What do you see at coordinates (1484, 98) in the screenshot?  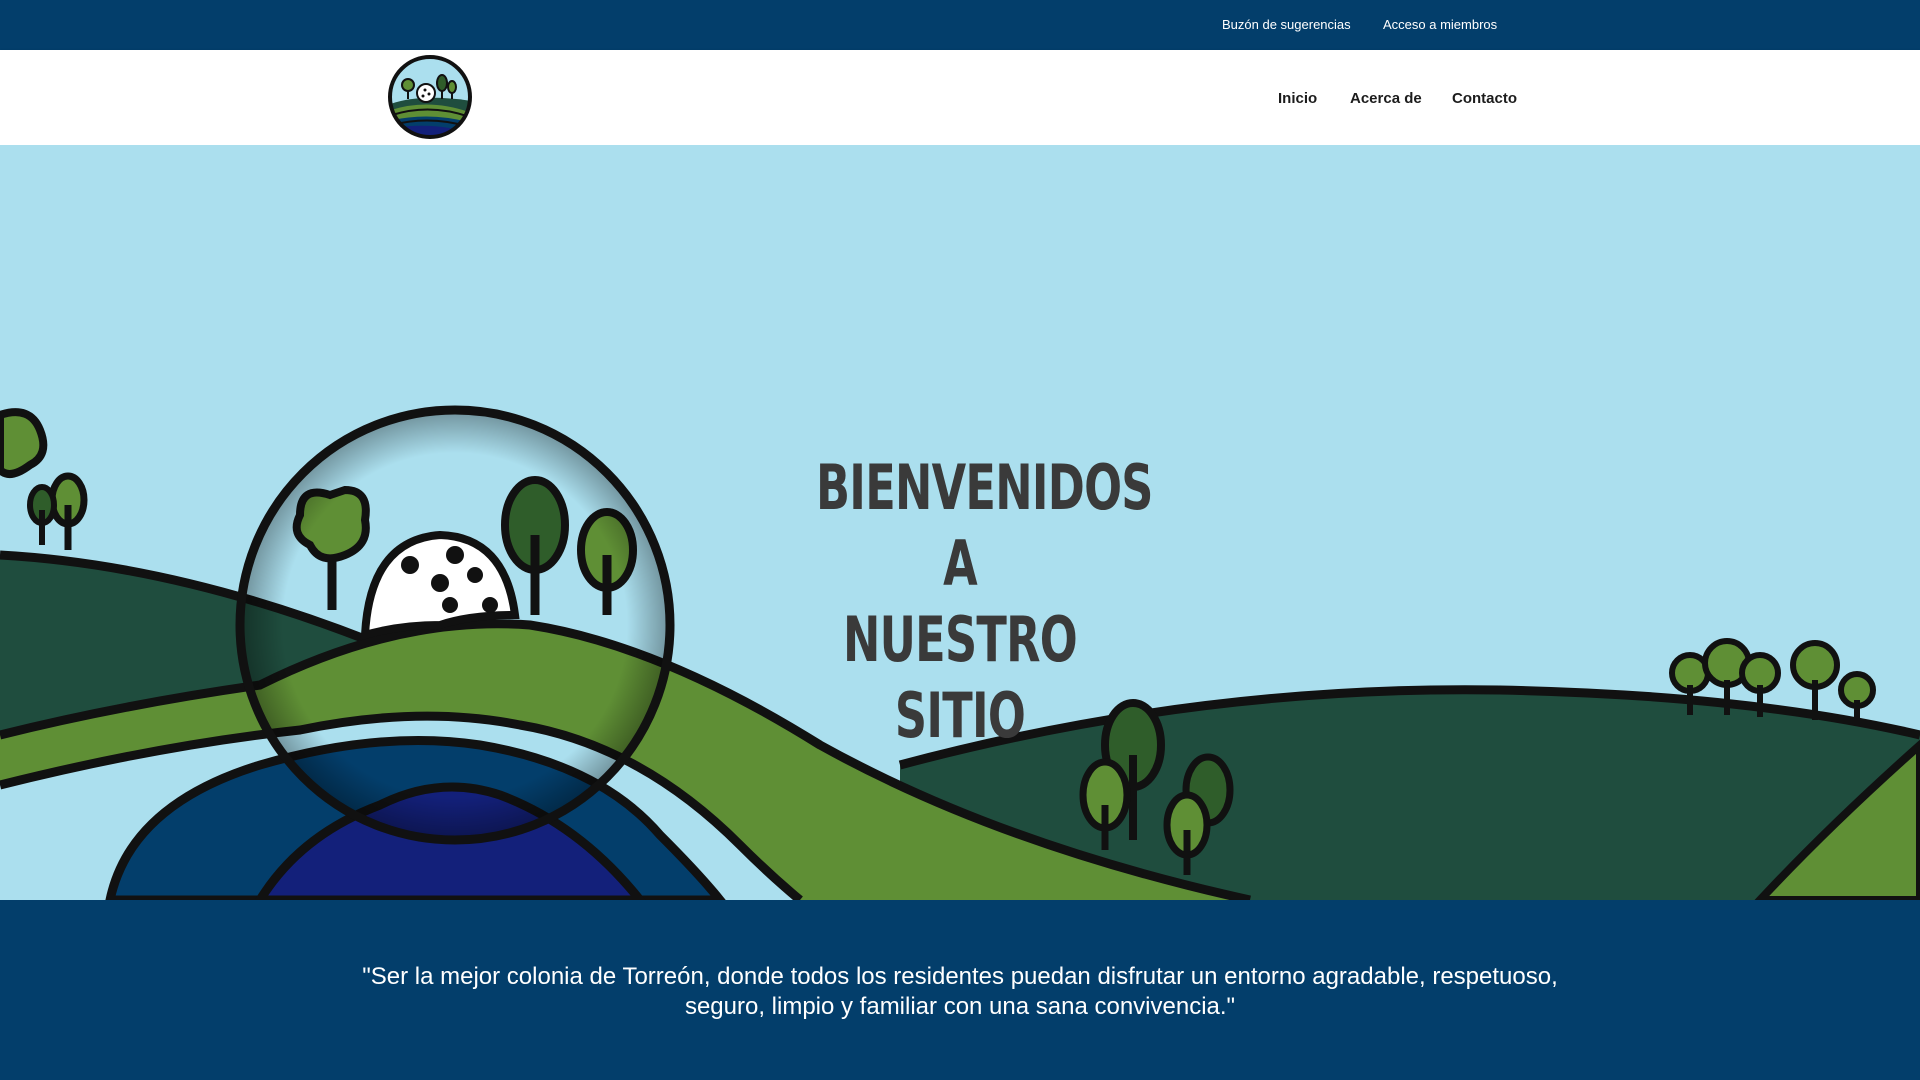 I see `nav-contact: Contacto` at bounding box center [1484, 98].